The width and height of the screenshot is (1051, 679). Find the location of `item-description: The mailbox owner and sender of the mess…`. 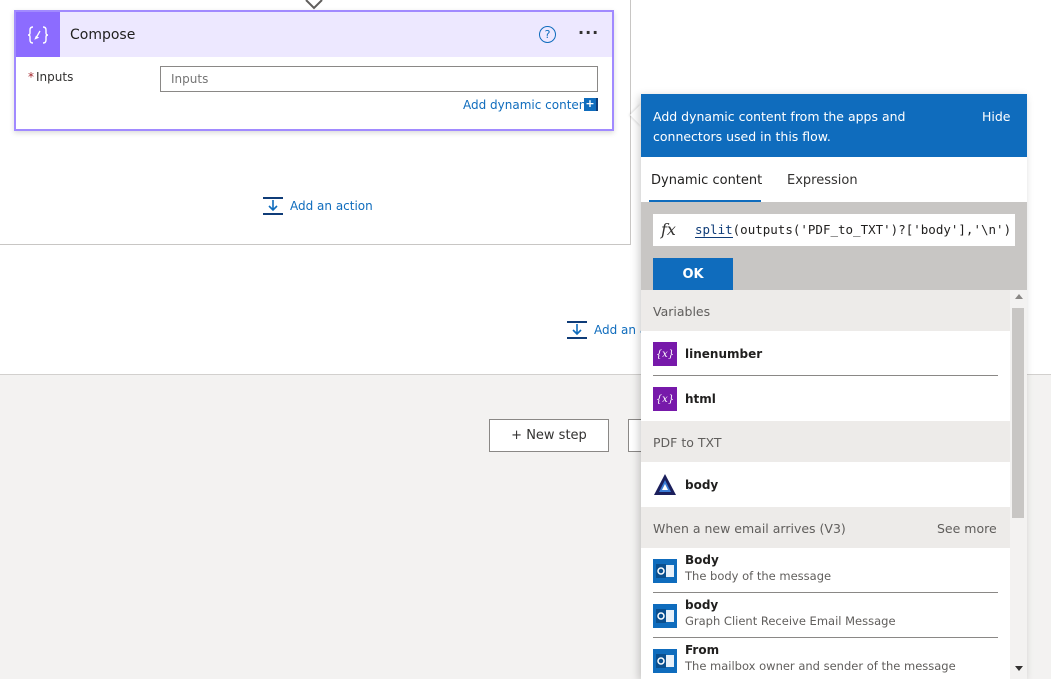

item-description: The mailbox owner and sender of the mess… is located at coordinates (820, 666).